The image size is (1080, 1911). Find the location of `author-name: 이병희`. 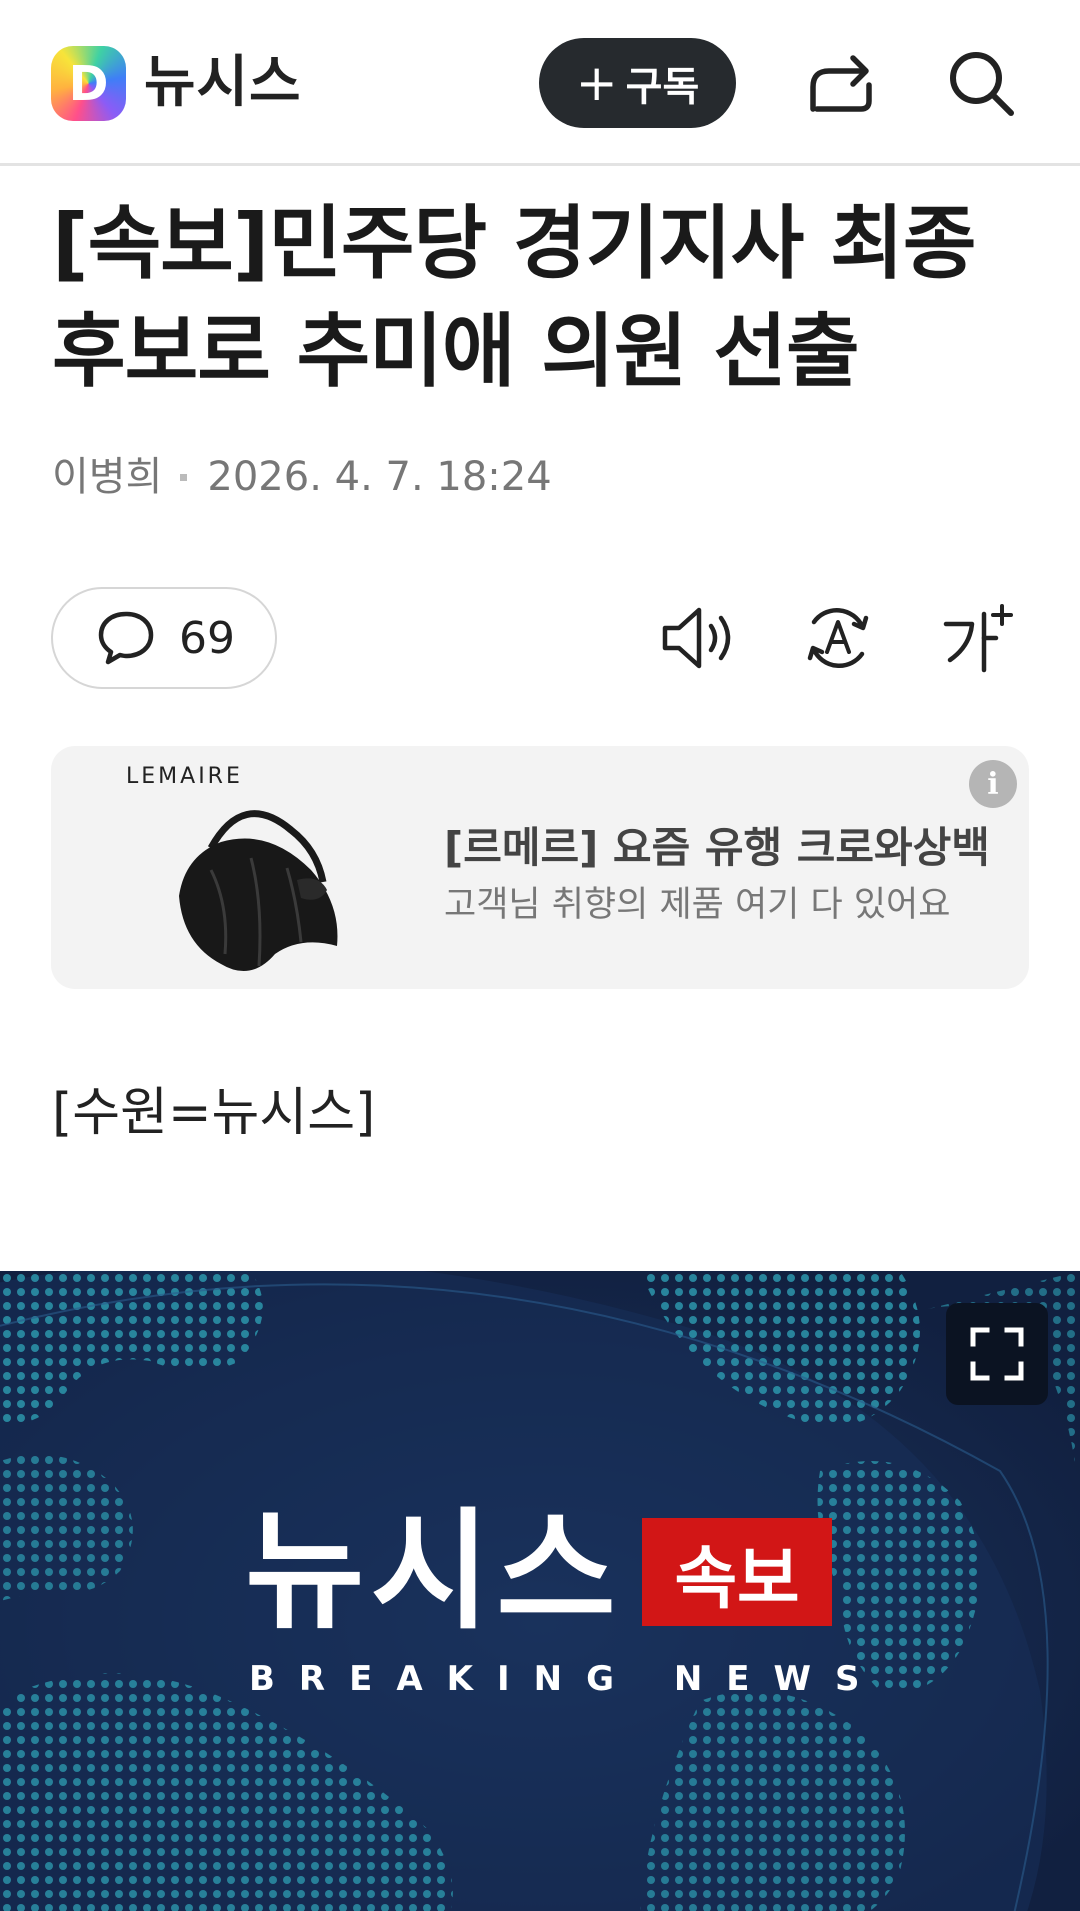

author-name: 이병희 is located at coordinates (107, 477).